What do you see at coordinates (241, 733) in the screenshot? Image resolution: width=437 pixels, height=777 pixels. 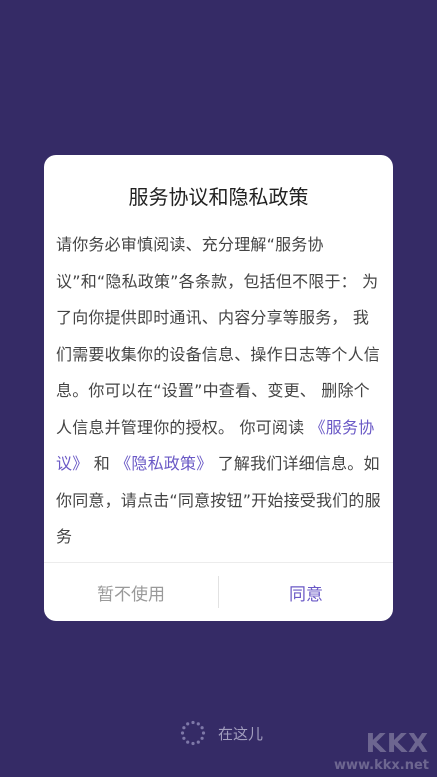 I see `footer-text: 在这儿` at bounding box center [241, 733].